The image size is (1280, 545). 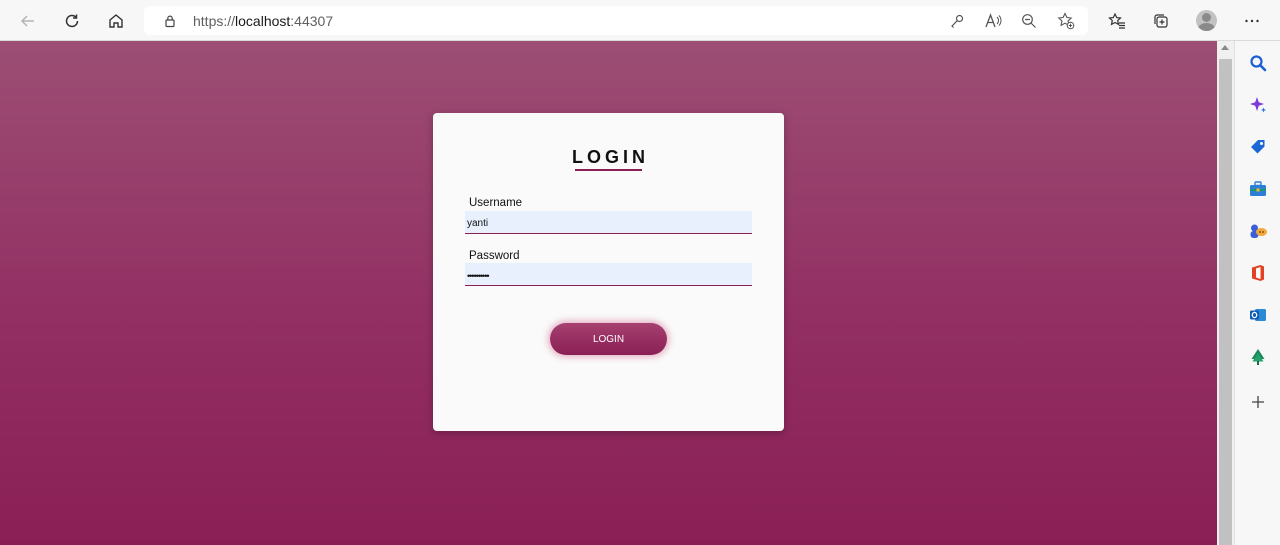 I want to click on scroll-up-arrow, so click(x=1225, y=47).